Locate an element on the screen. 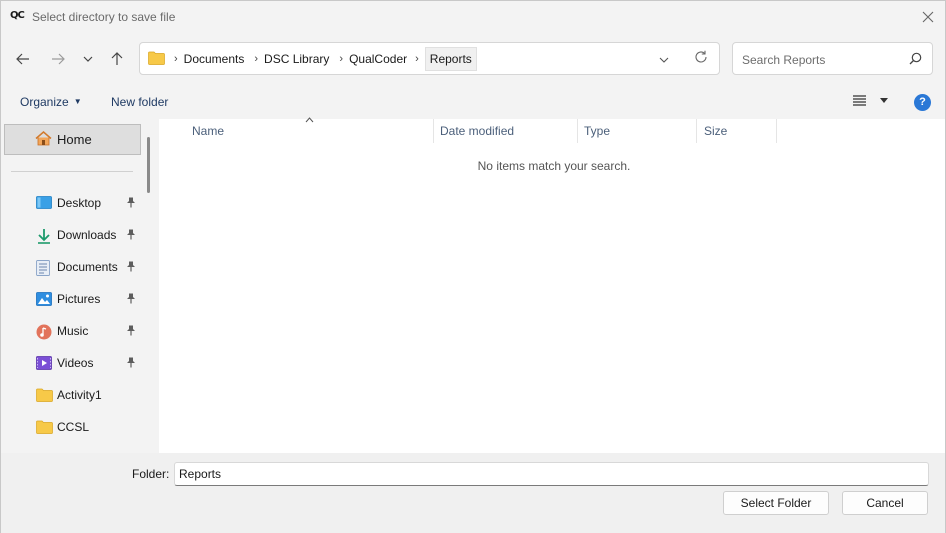 This screenshot has width=946, height=533. folder-label: Folder: is located at coordinates (151, 474).